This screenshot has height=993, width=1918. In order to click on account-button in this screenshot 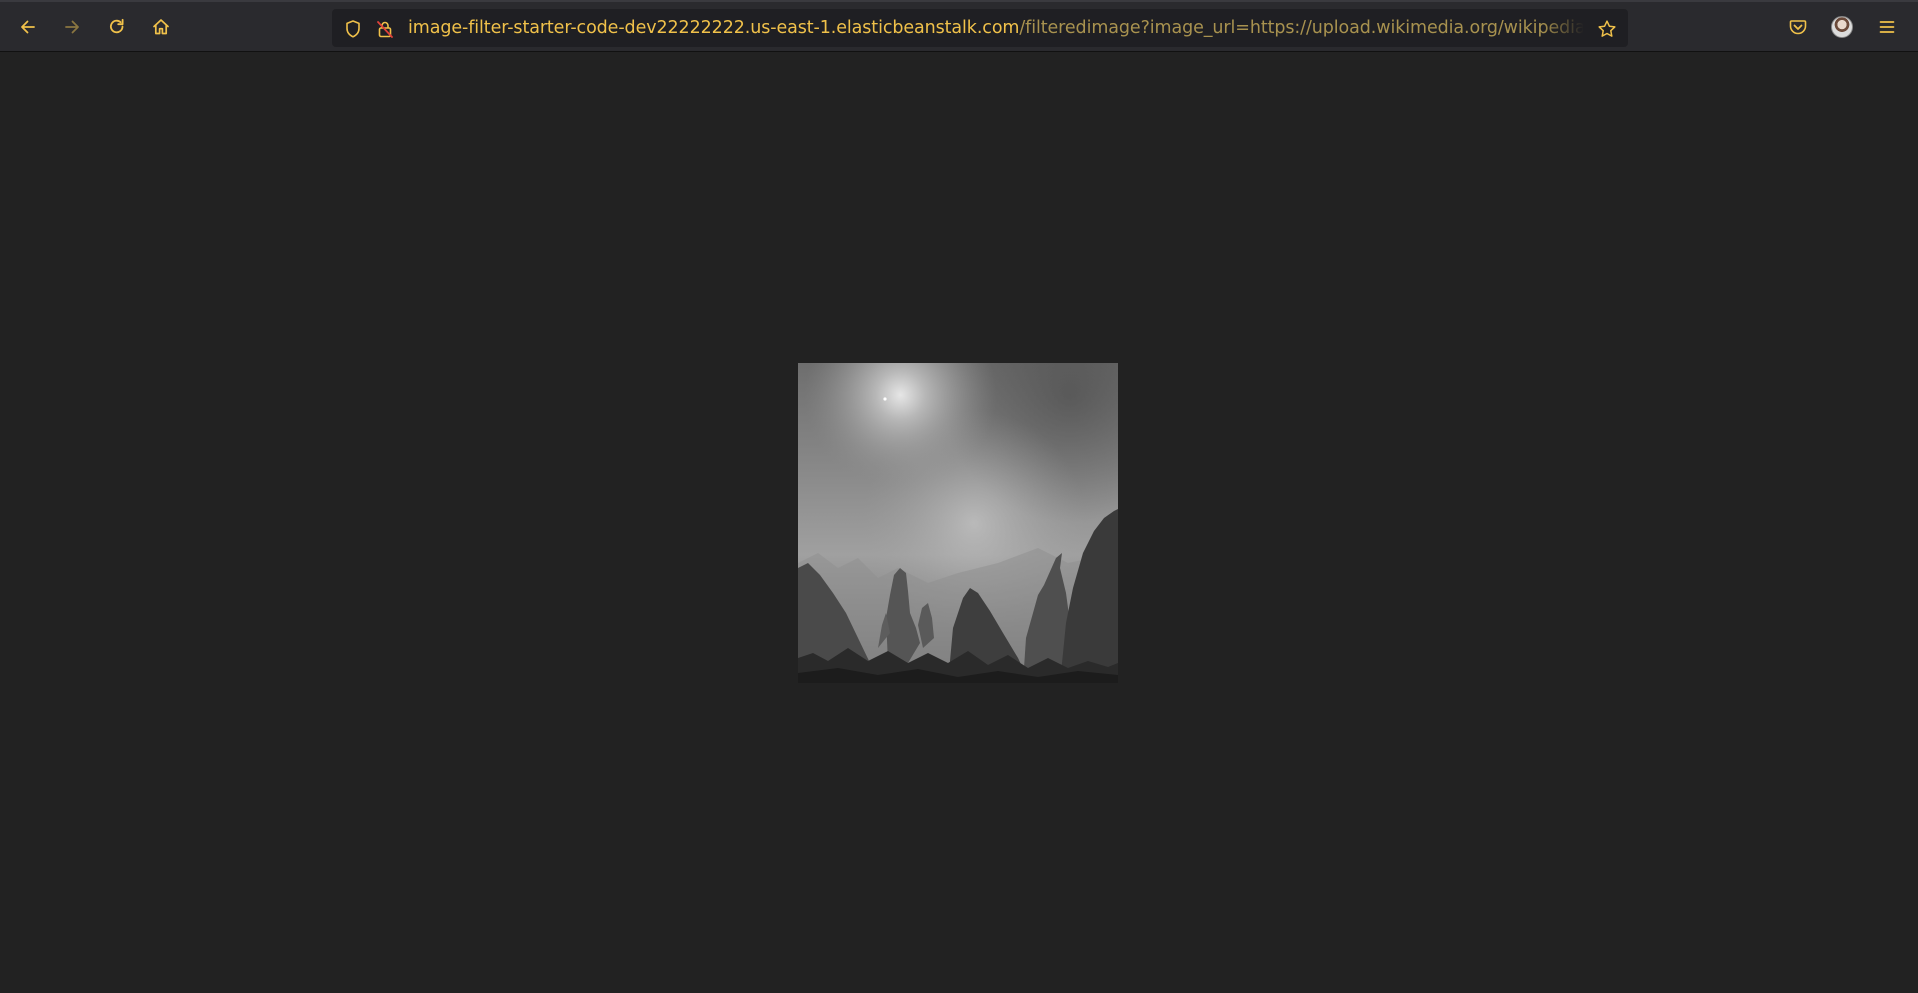, I will do `click(1842, 27)`.